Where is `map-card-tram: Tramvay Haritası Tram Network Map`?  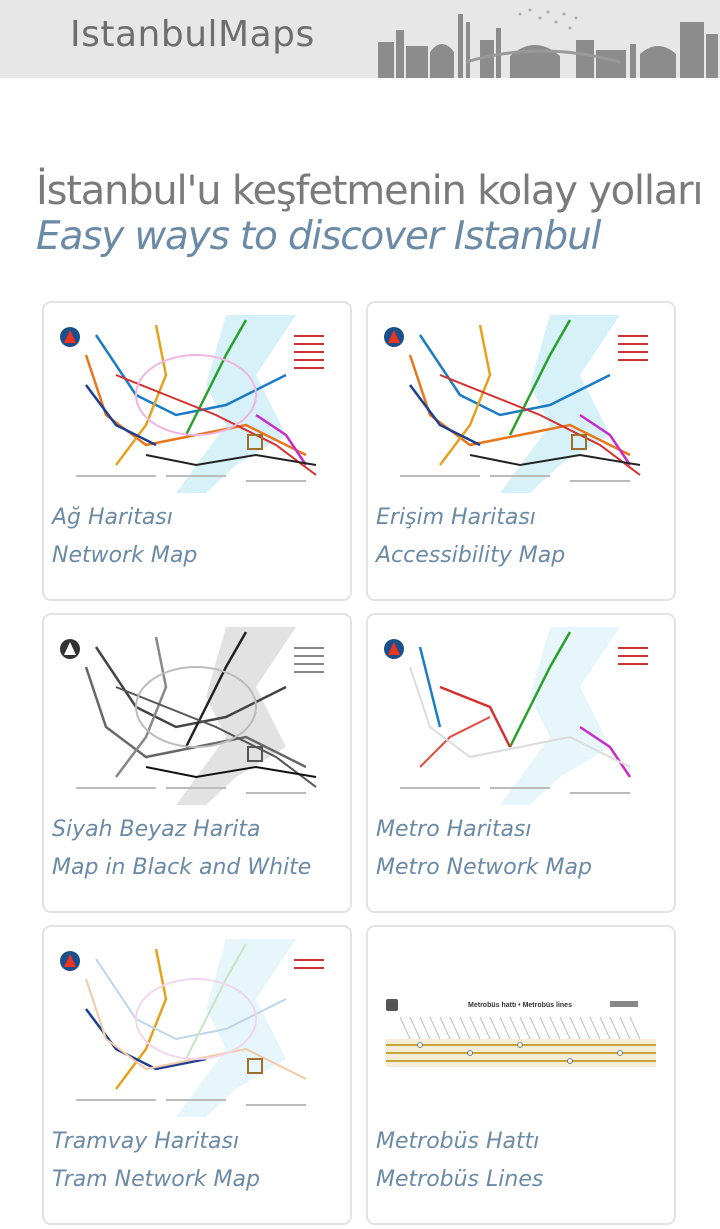 map-card-tram: Tramvay Haritası Tram Network Map is located at coordinates (197, 1075).